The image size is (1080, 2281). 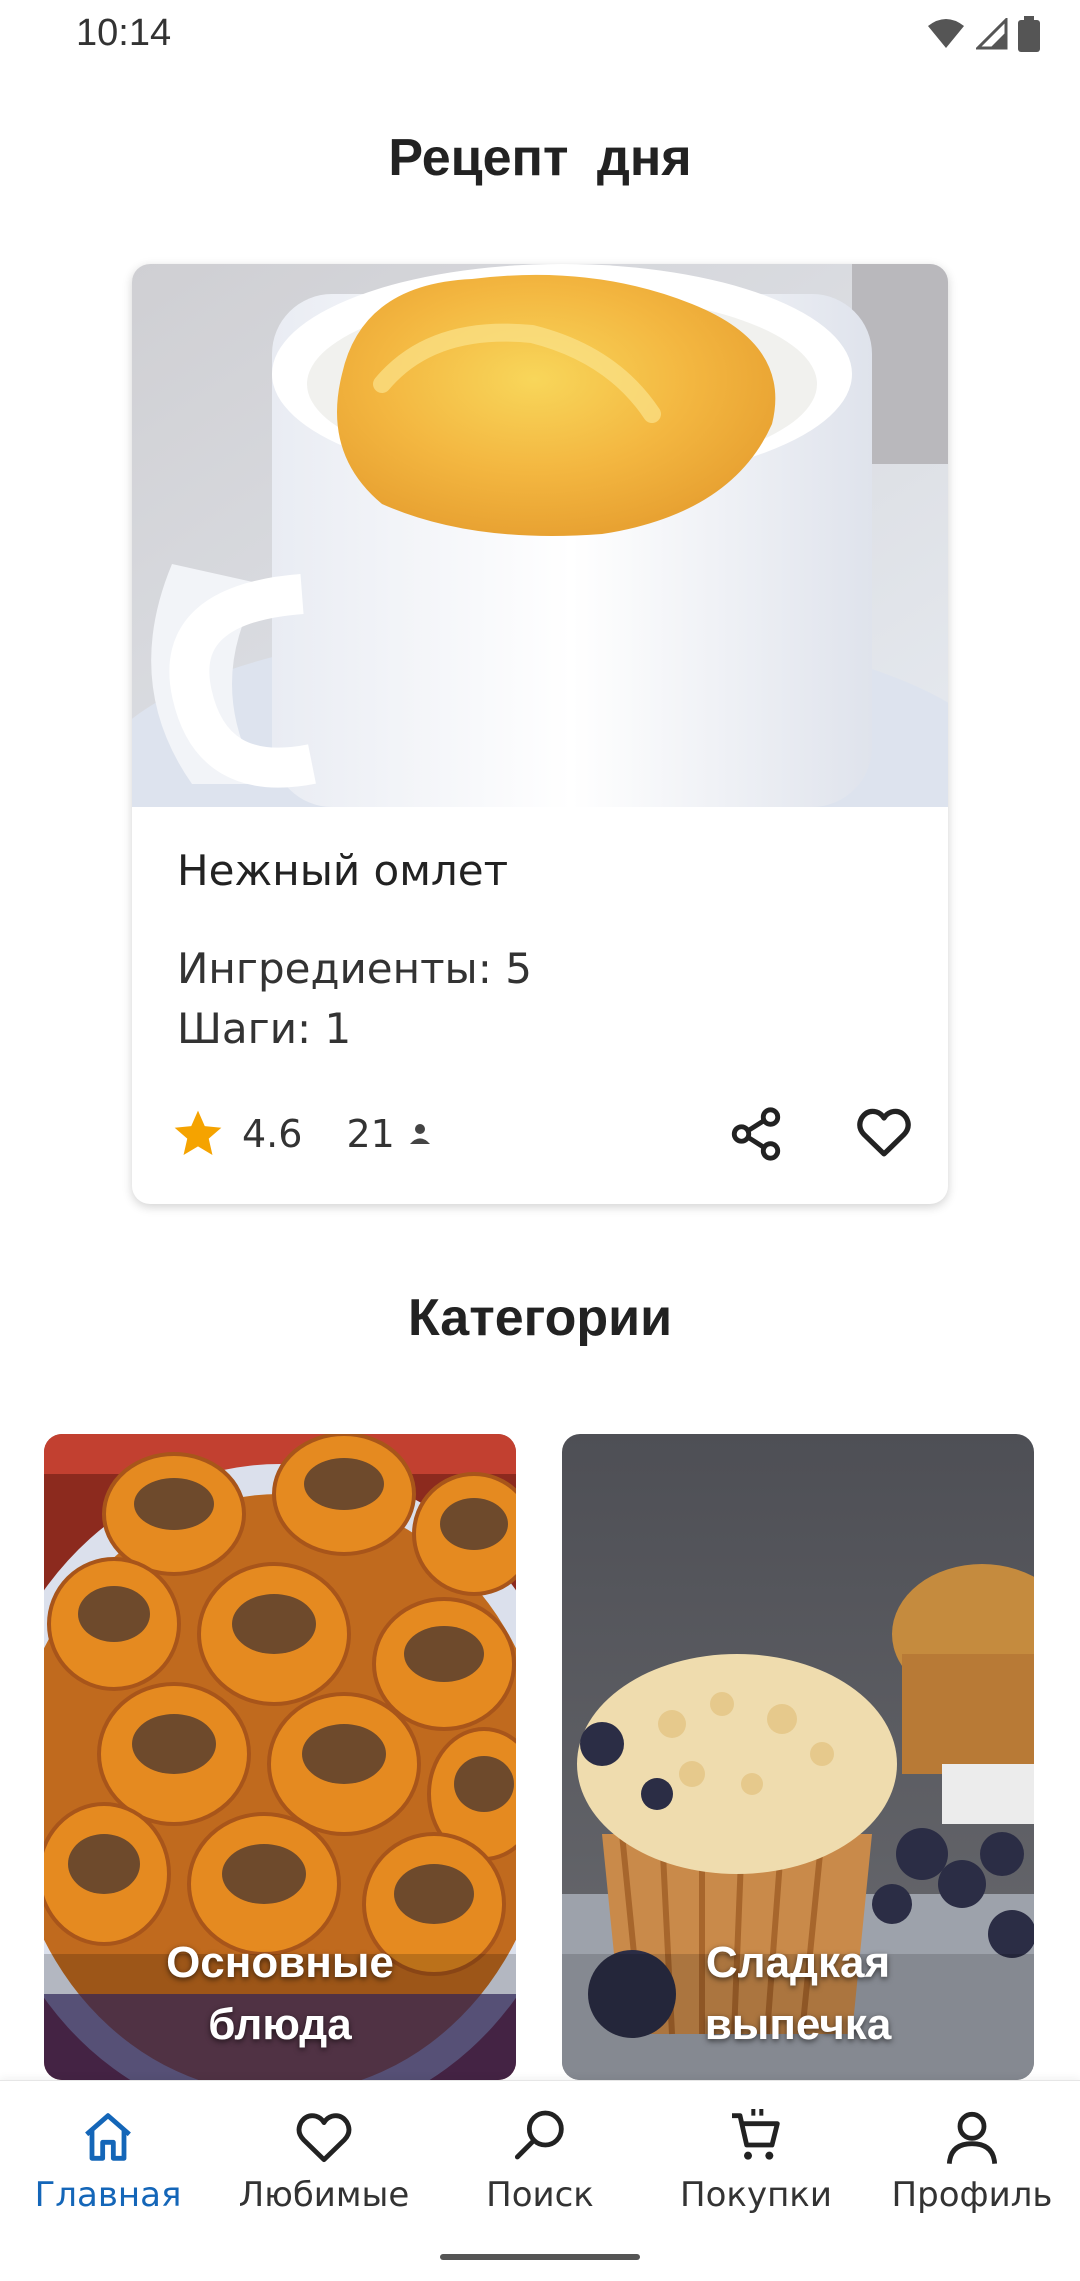 What do you see at coordinates (756, 2134) in the screenshot?
I see `cart-icon` at bounding box center [756, 2134].